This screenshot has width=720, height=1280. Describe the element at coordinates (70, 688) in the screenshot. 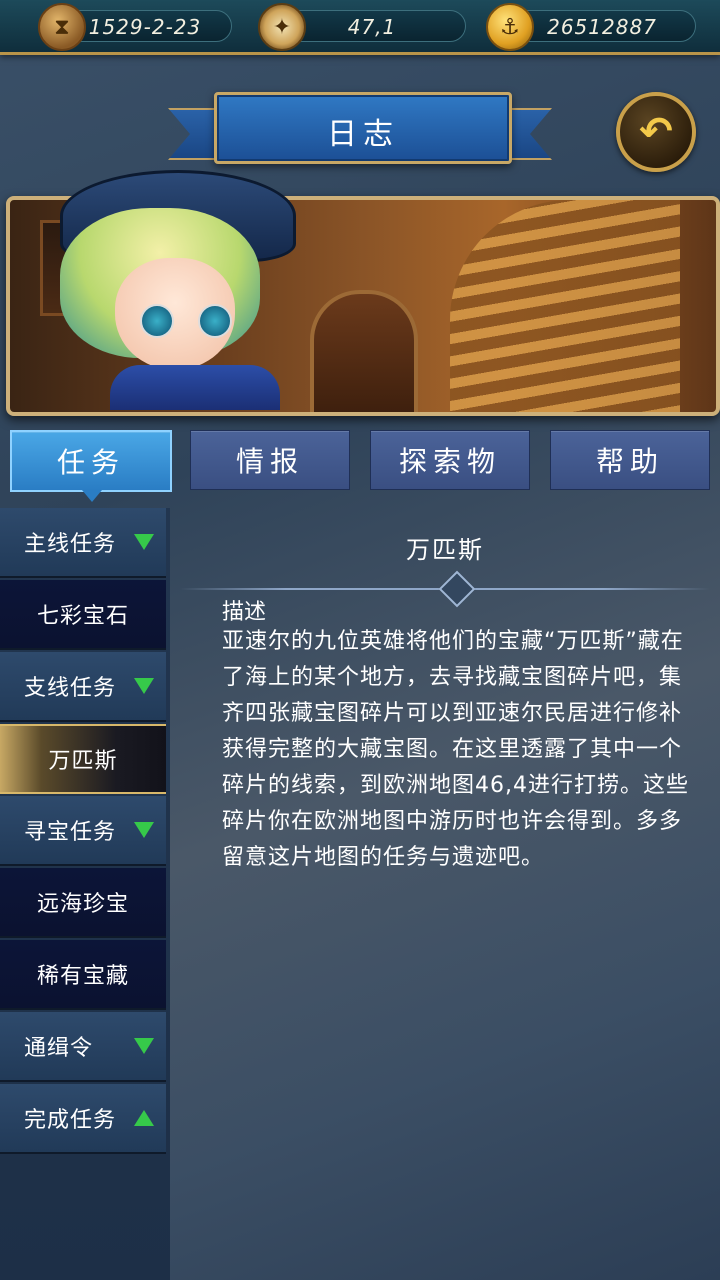

I see `category-label: 支线任务` at that location.